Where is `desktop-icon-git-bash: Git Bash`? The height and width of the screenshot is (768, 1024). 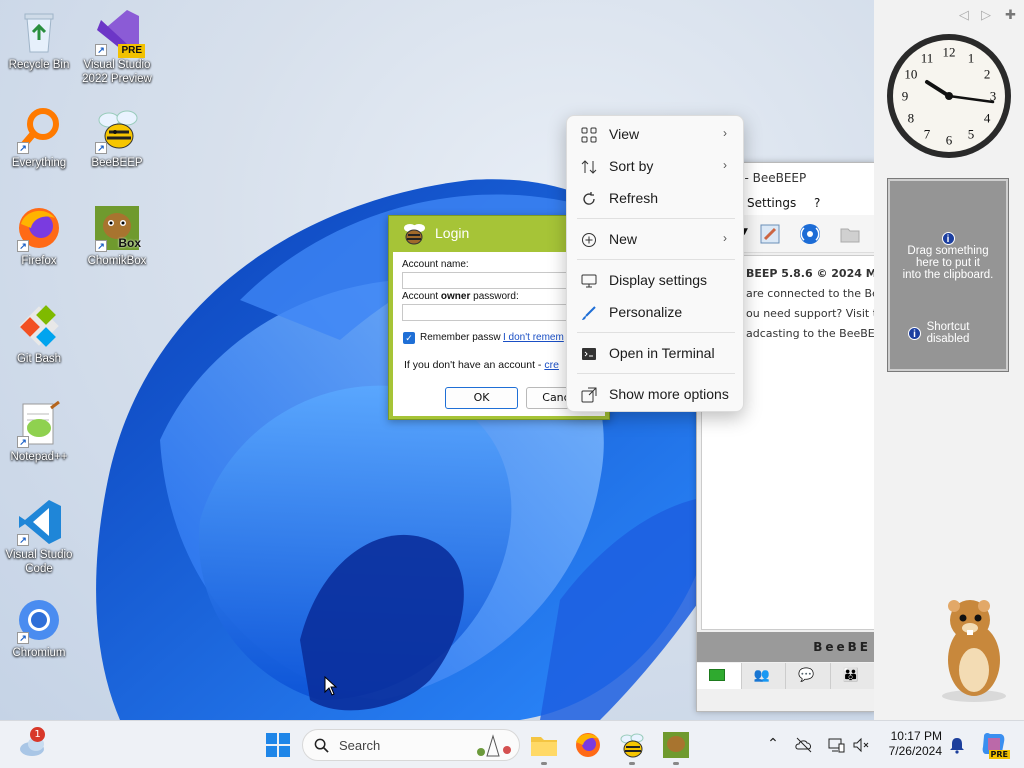
desktop-icon-git-bash: Git Bash is located at coordinates (39, 334).